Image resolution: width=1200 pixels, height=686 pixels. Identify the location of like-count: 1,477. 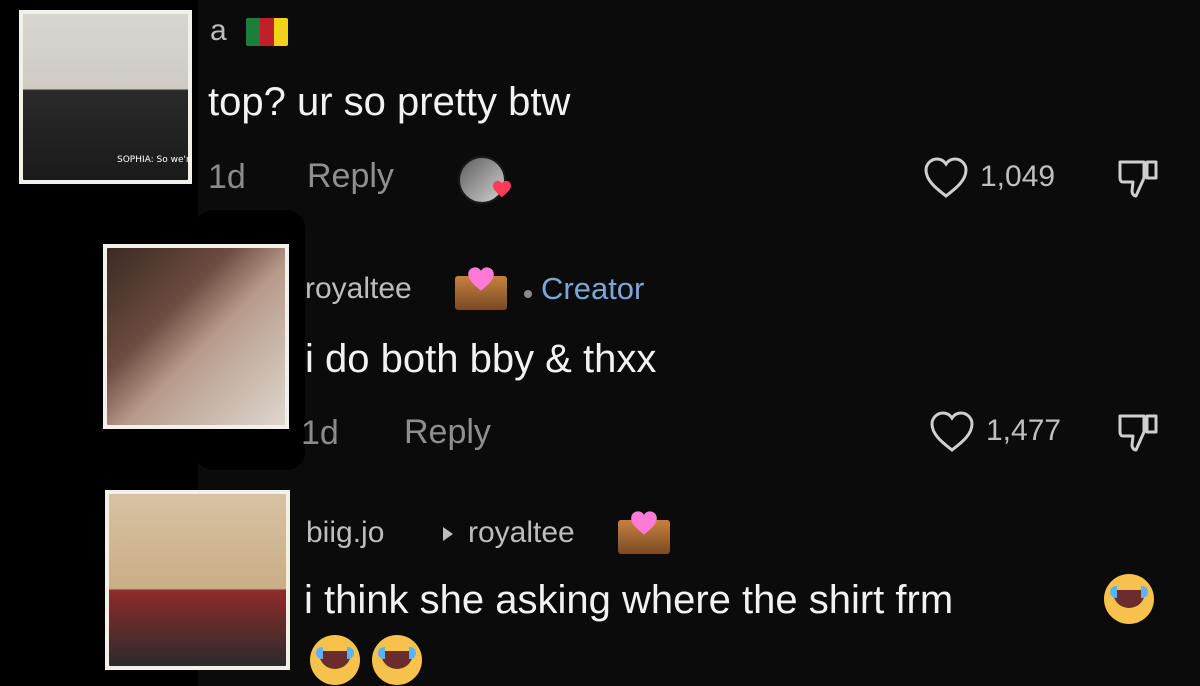
(1024, 430).